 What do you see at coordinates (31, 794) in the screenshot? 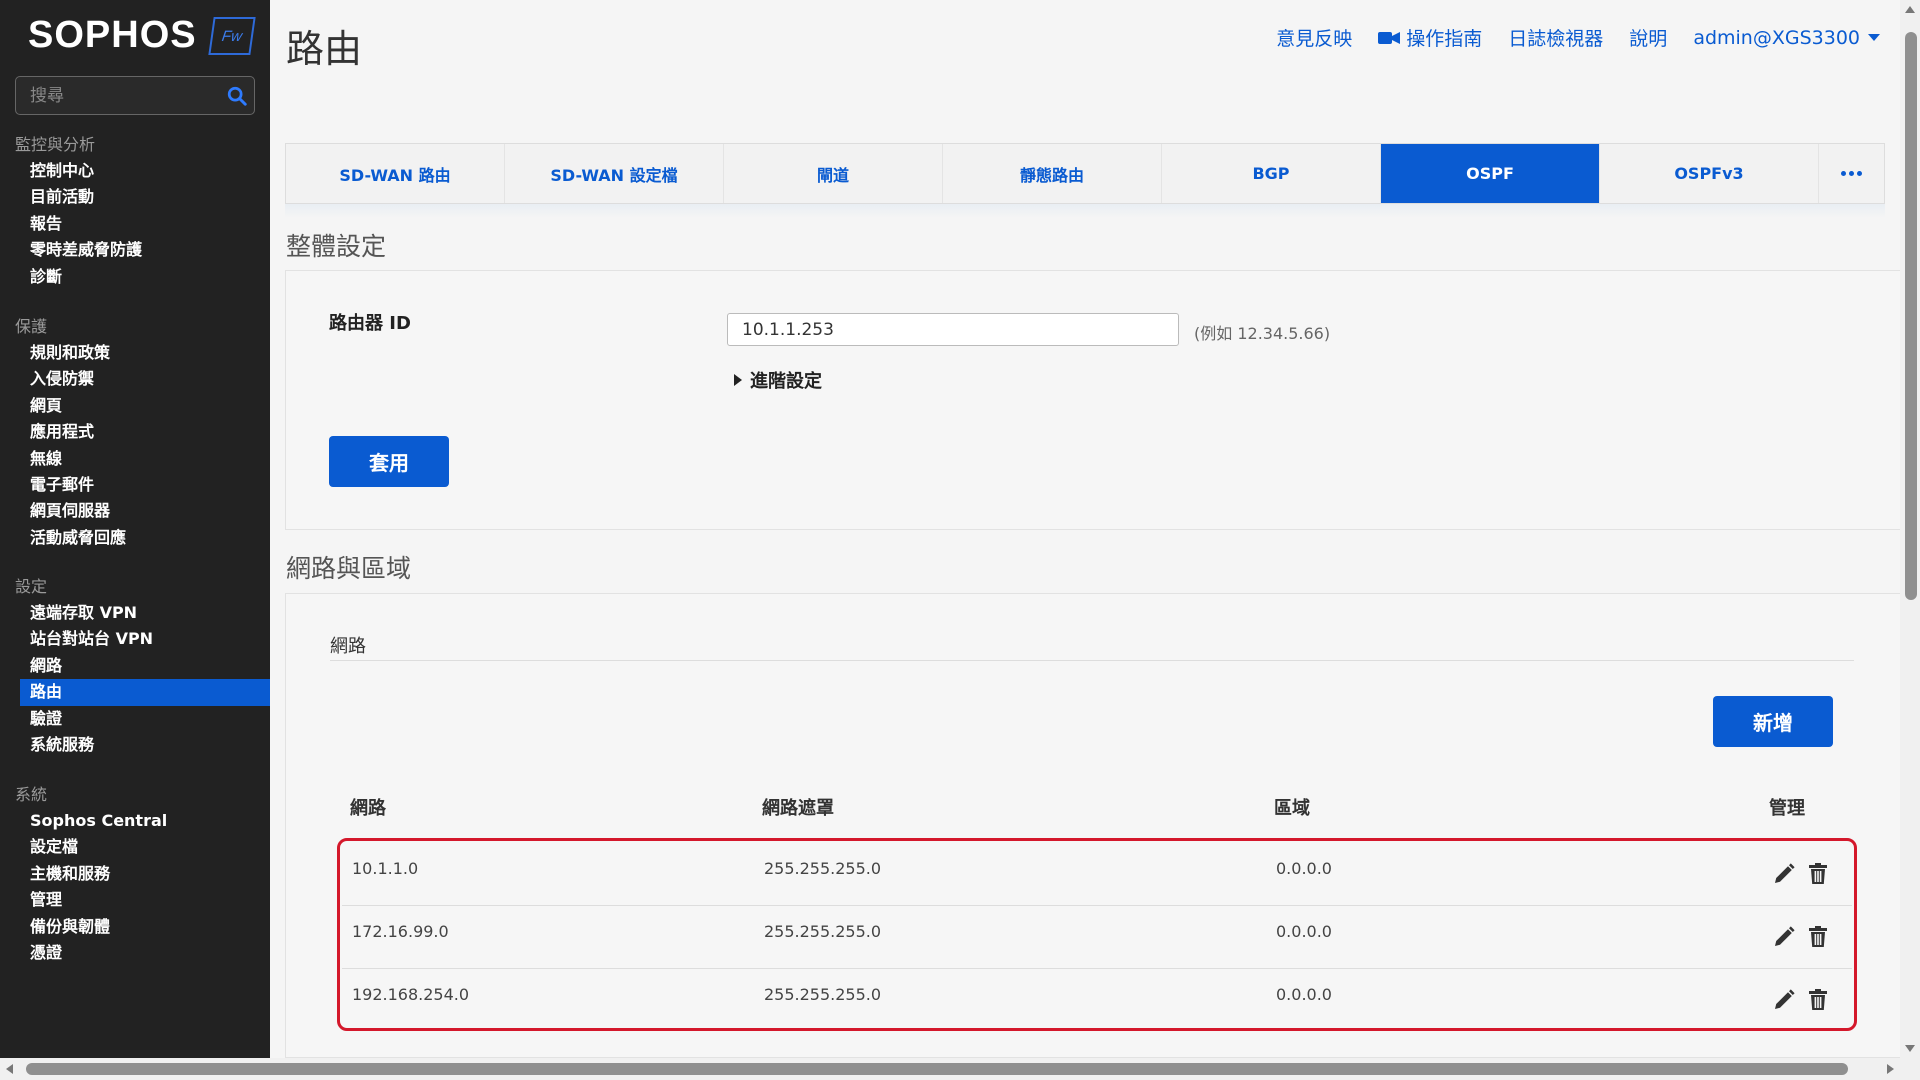
I see `nav-heading: 系統` at bounding box center [31, 794].